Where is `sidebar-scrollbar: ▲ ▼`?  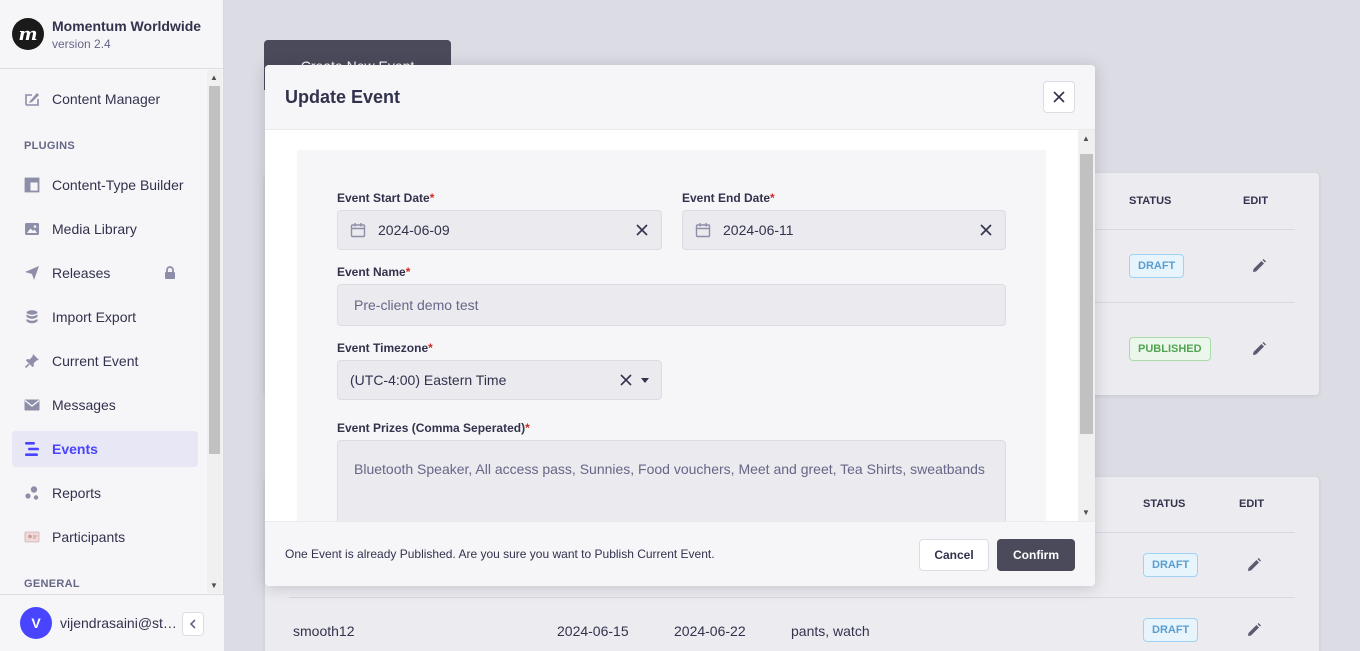
sidebar-scrollbar: ▲ ▼ is located at coordinates (214, 331).